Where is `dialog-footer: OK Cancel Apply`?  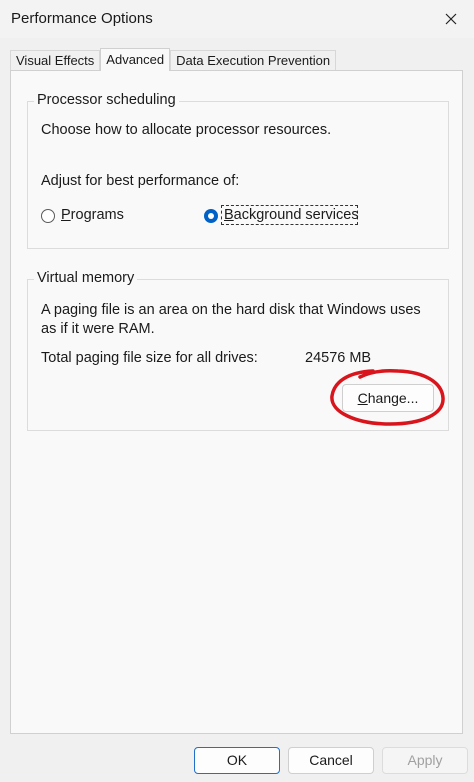
dialog-footer: OK Cancel Apply is located at coordinates (237, 758).